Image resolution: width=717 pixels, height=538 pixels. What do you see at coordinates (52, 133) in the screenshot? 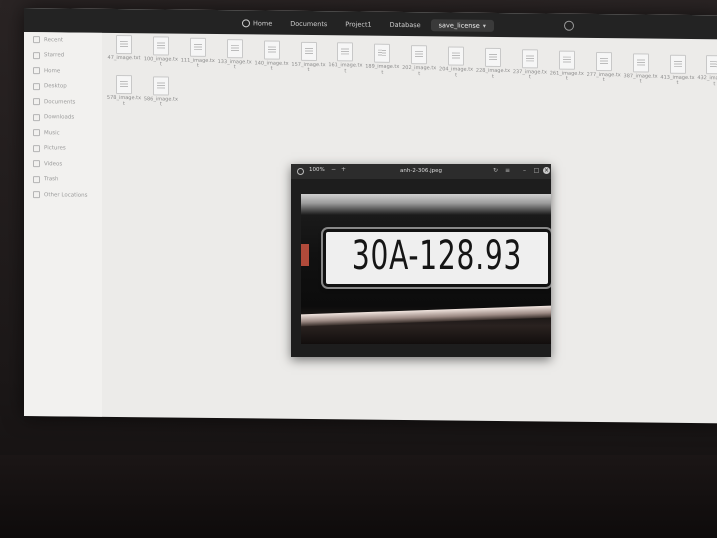
I see `sidebar-item-label: Music` at bounding box center [52, 133].